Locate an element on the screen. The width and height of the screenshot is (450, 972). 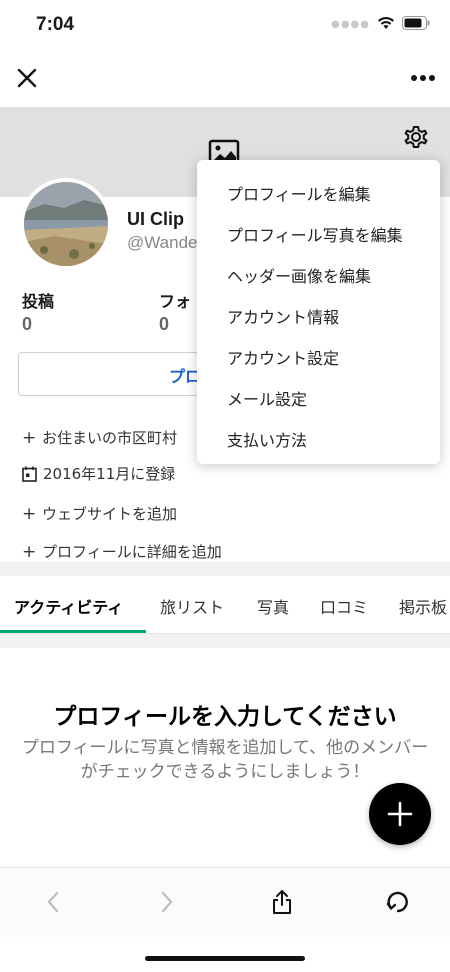
menu-item-account-settings: アカウント設定 is located at coordinates (318, 356).